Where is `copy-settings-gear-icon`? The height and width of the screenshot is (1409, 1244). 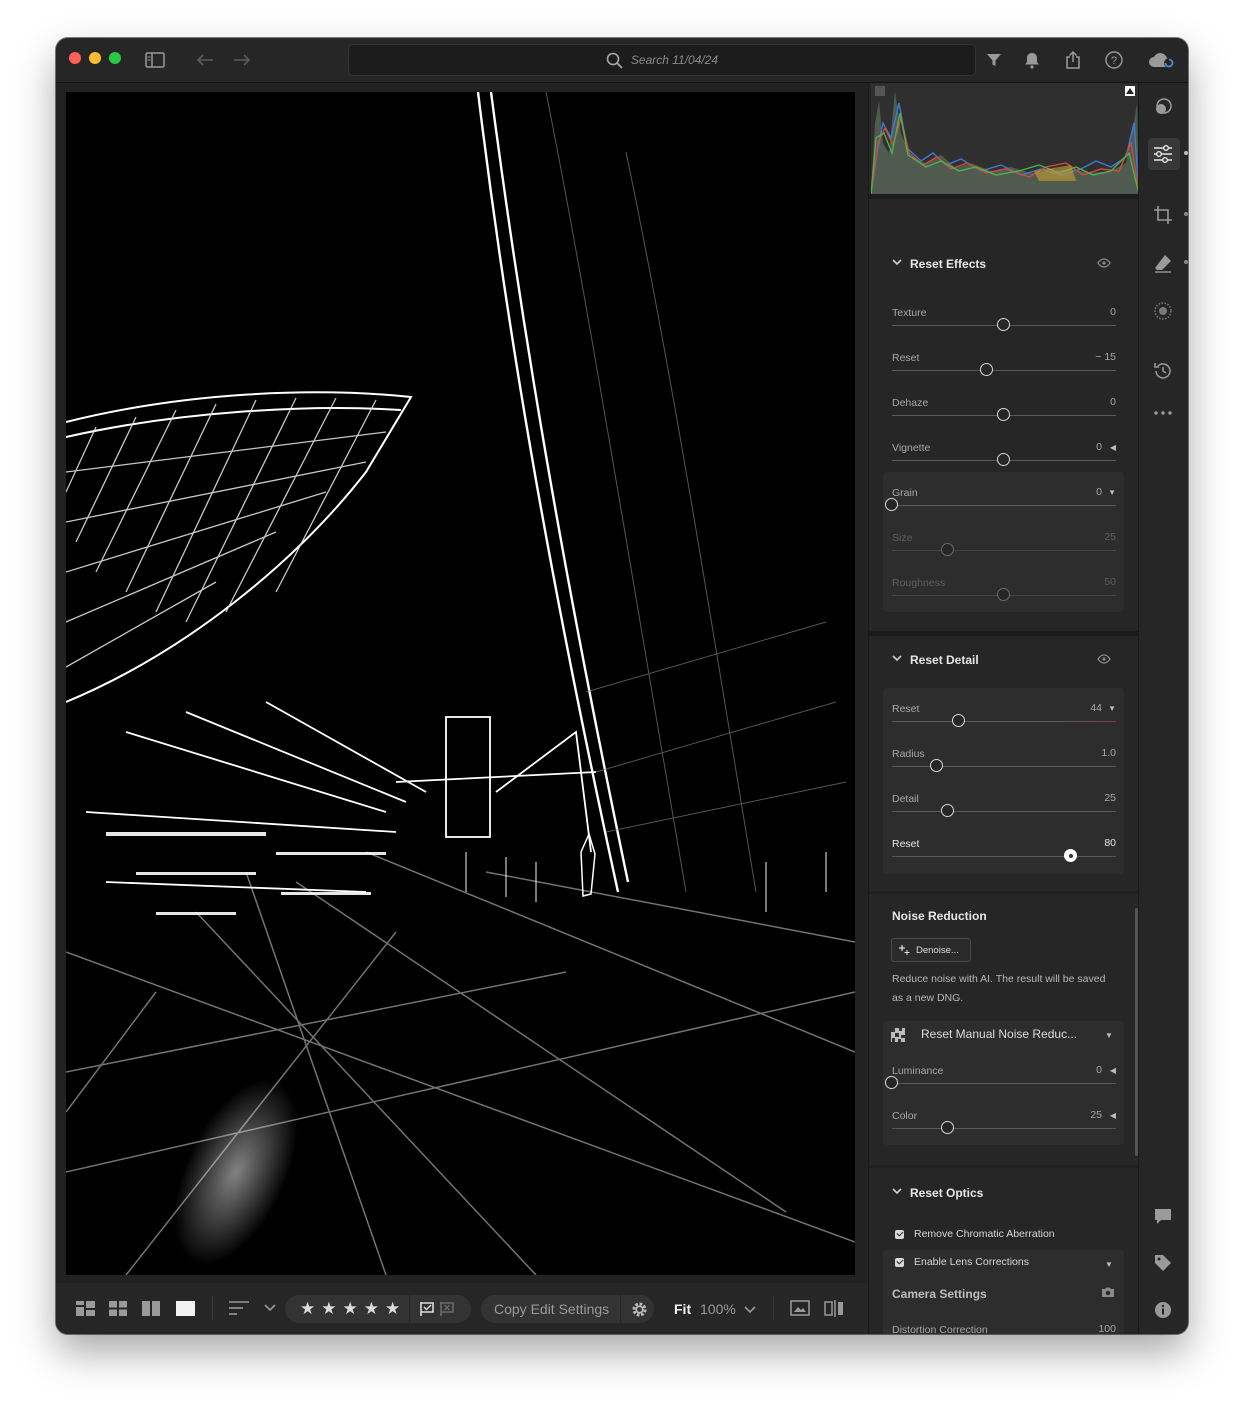
copy-settings-gear-icon is located at coordinates (639, 1309).